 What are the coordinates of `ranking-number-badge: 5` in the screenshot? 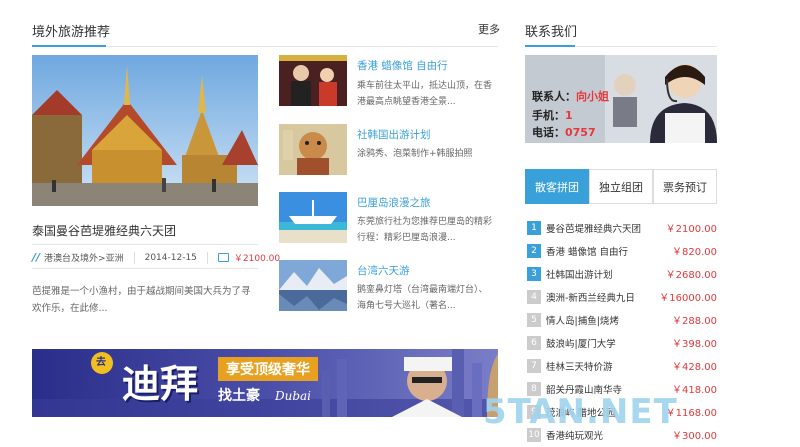 It's located at (534, 319).